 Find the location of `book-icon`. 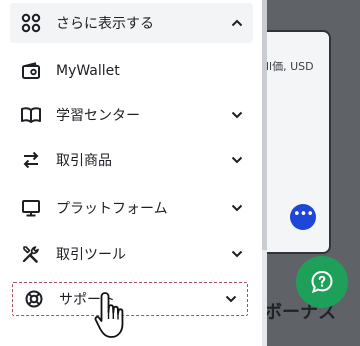

book-icon is located at coordinates (31, 115).